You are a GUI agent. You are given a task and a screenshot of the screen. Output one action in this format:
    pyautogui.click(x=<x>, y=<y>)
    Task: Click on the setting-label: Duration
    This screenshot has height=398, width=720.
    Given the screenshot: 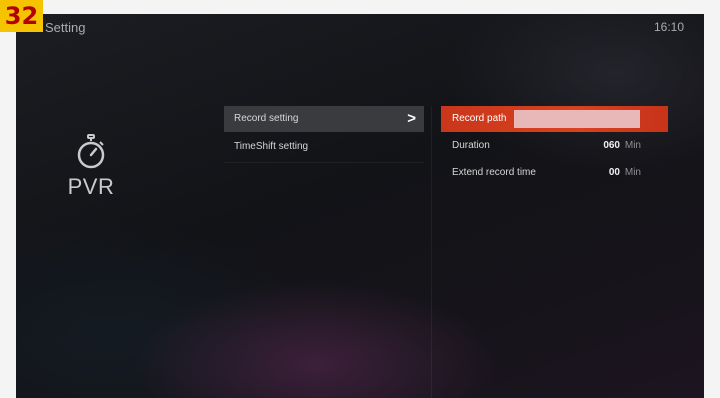 What is the action you would take?
    pyautogui.click(x=471, y=145)
    